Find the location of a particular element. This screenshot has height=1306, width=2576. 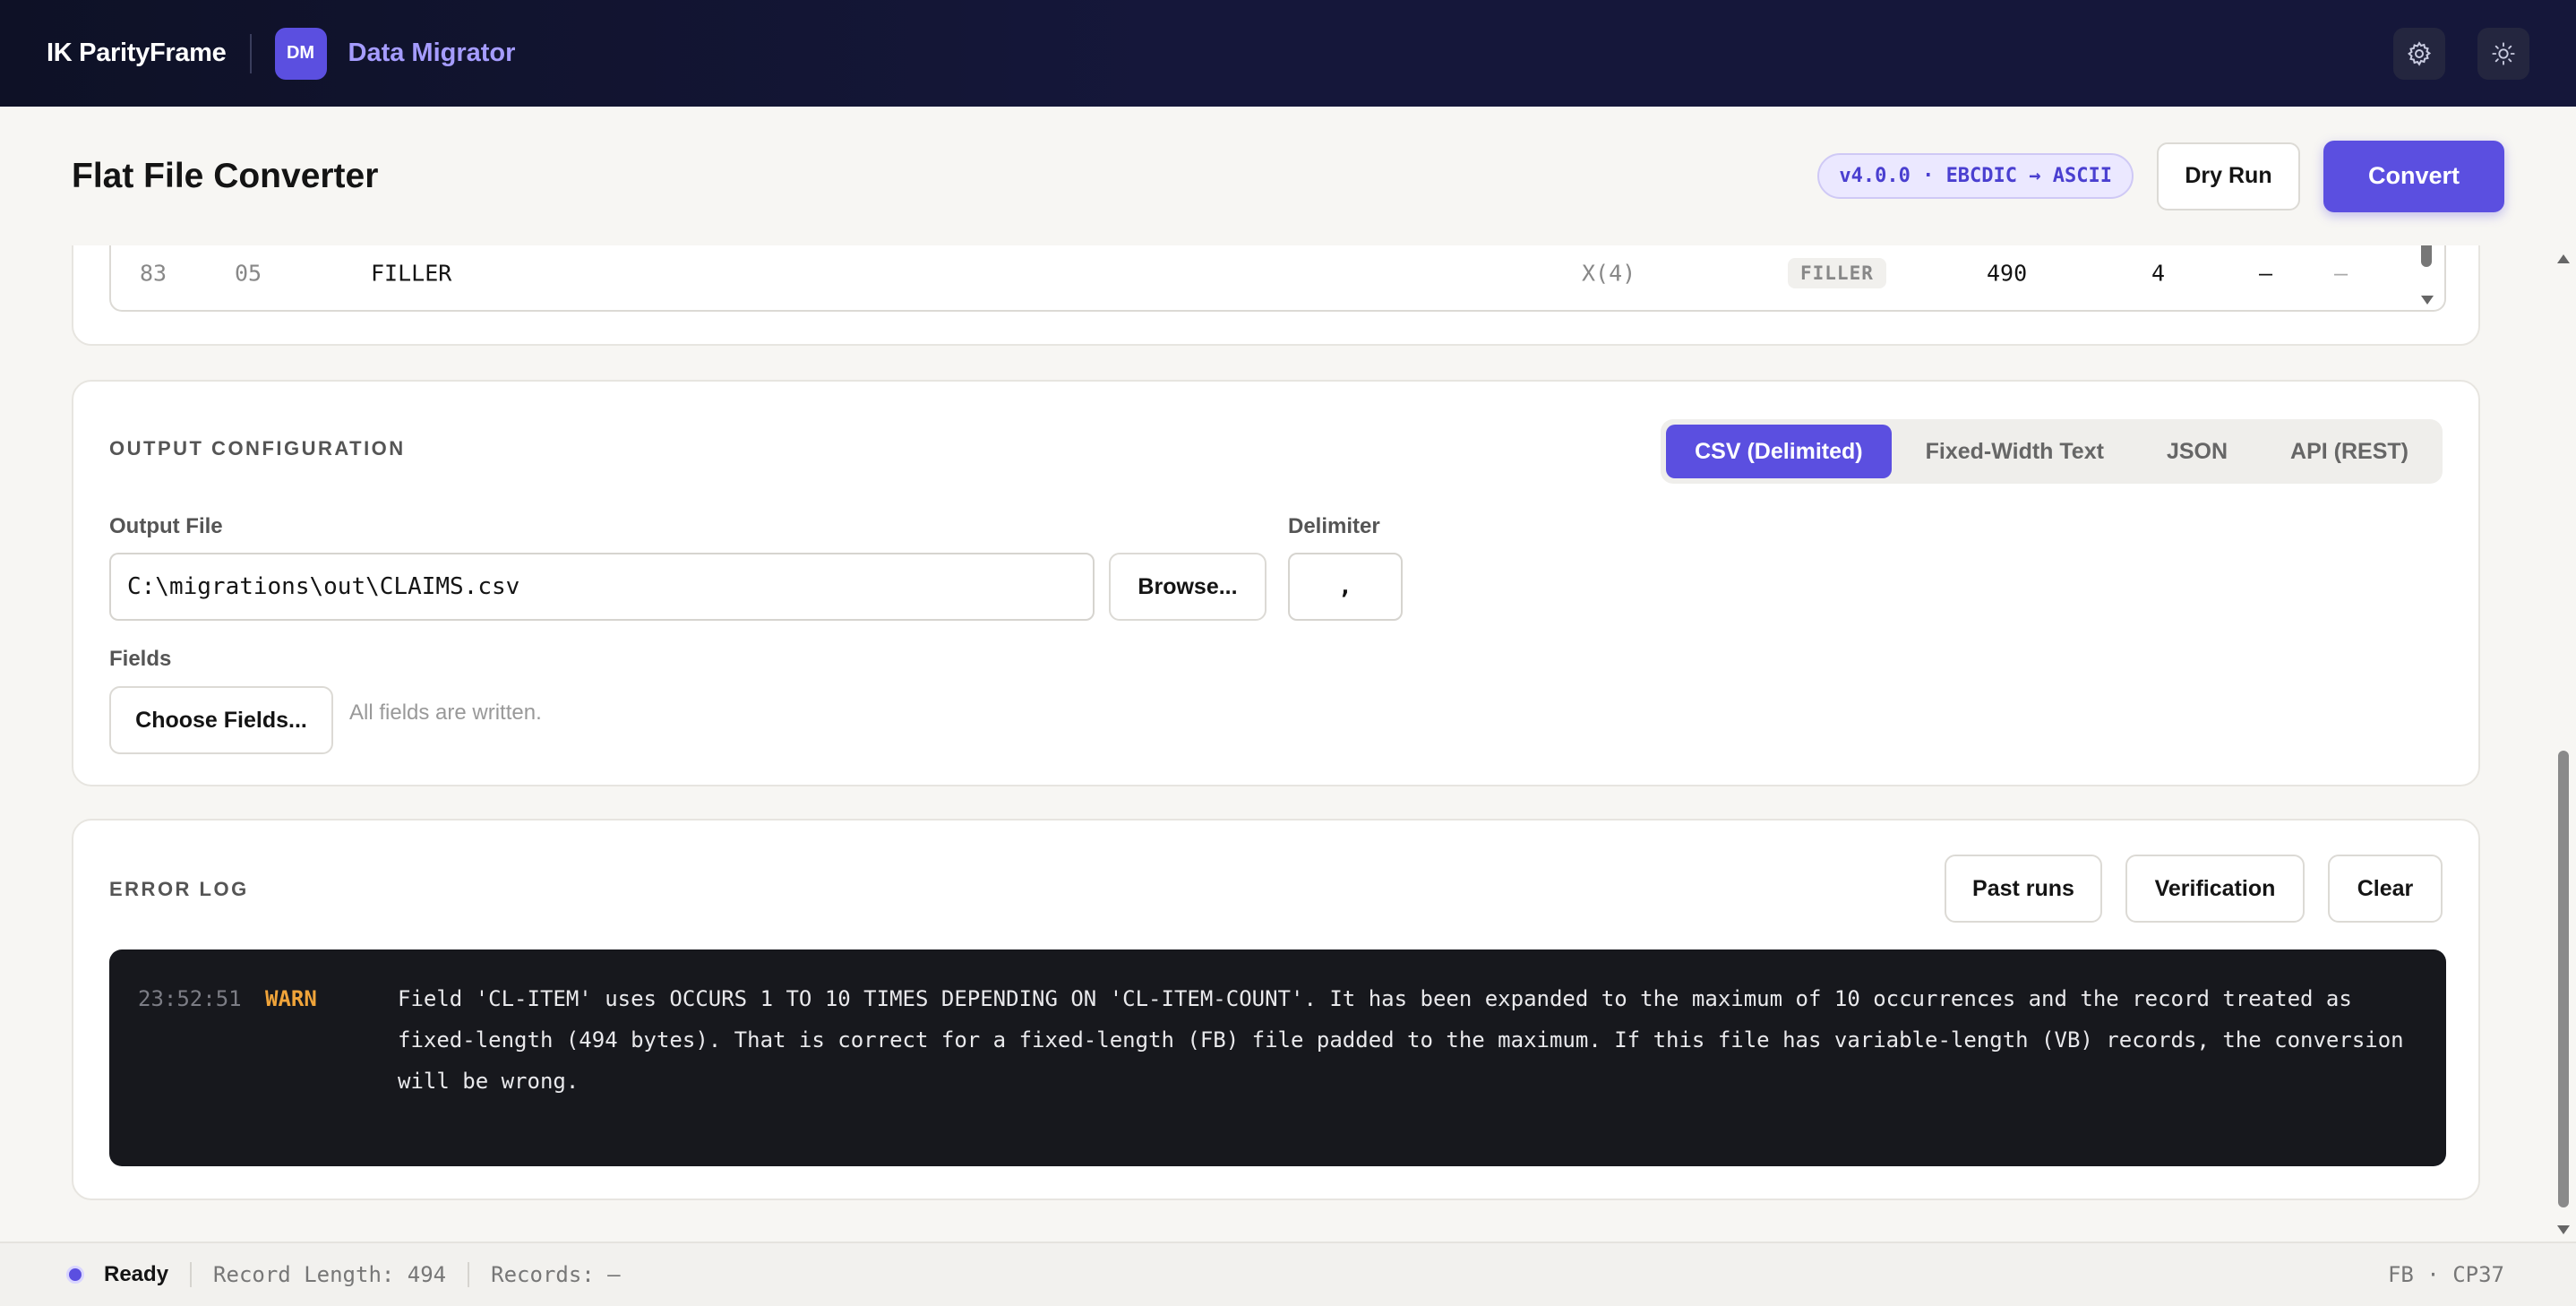

format-tab-api: API (REST) is located at coordinates (2349, 451).